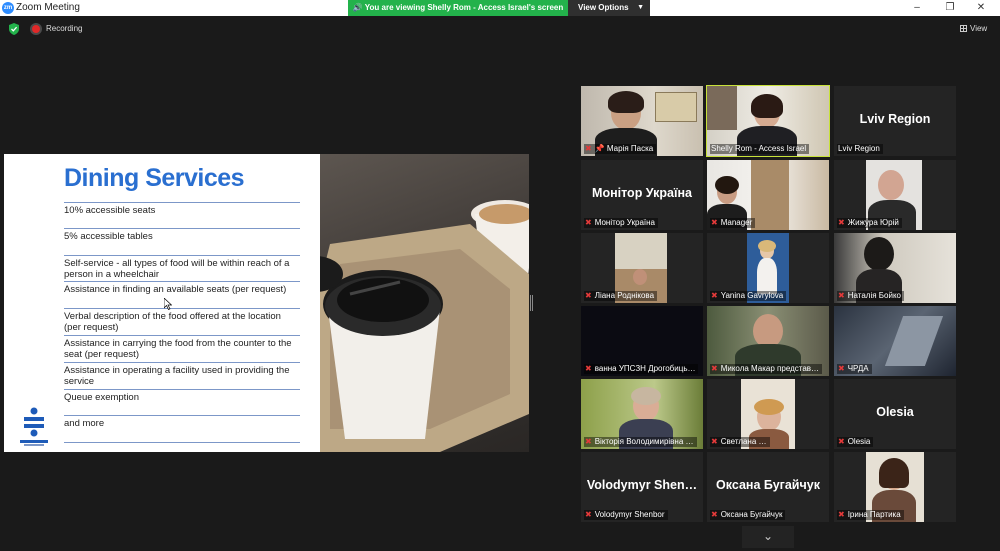 Image resolution: width=1000 pixels, height=551 pixels. What do you see at coordinates (531, 303) in the screenshot?
I see `splitter-handle` at bounding box center [531, 303].